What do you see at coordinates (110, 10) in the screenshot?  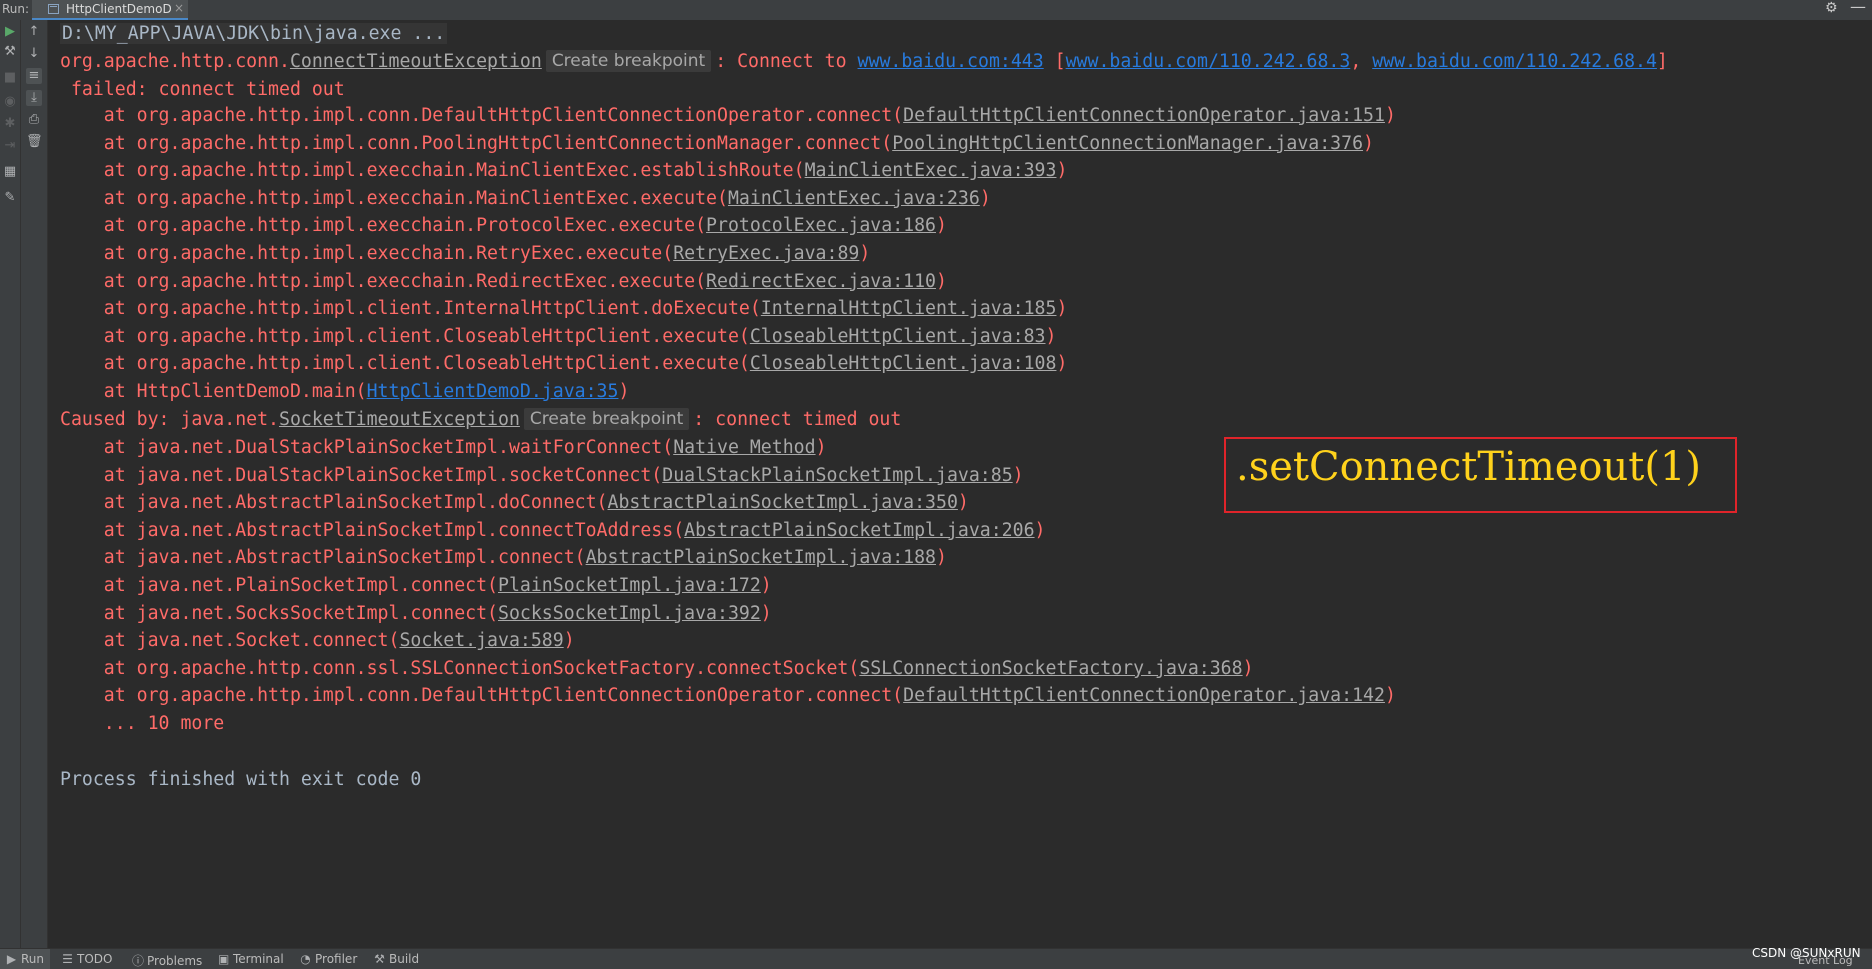 I see `tab-httpclientdemod: HttpClientDemoD ×` at bounding box center [110, 10].